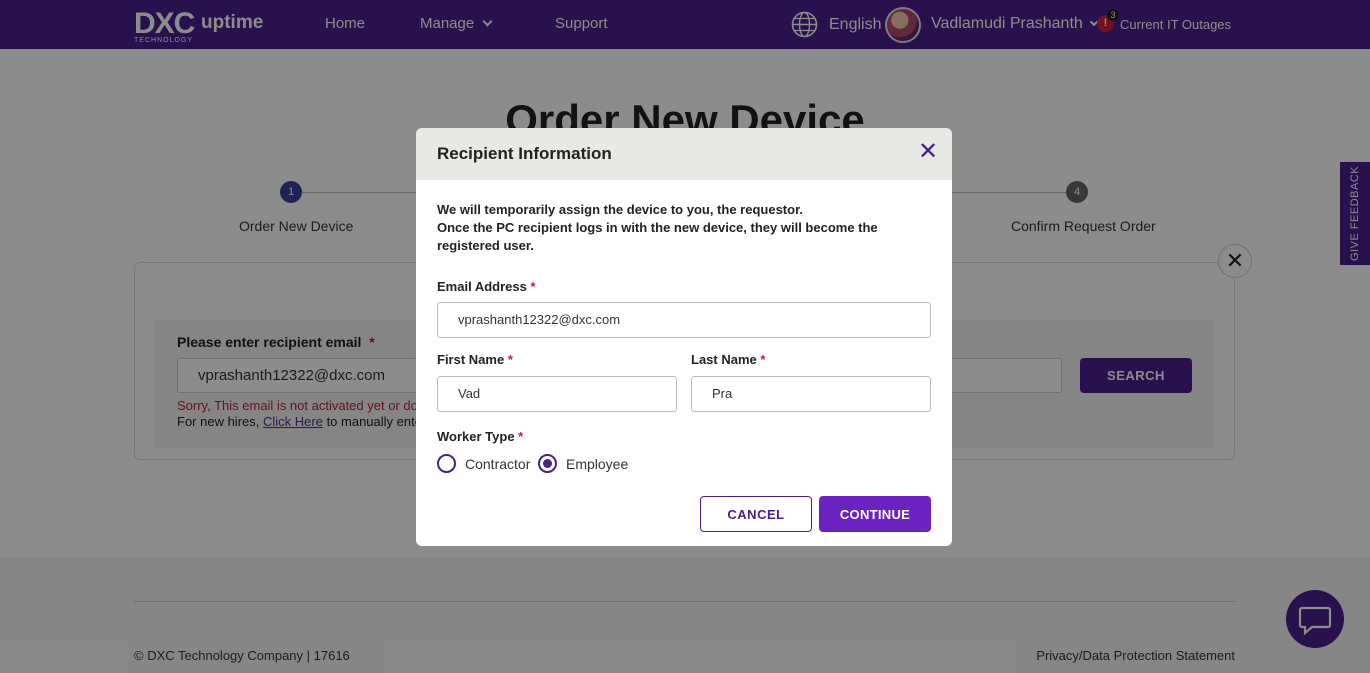 The width and height of the screenshot is (1370, 673). Describe the element at coordinates (471, 359) in the screenshot. I see `first-name-label-text: First Name` at that location.